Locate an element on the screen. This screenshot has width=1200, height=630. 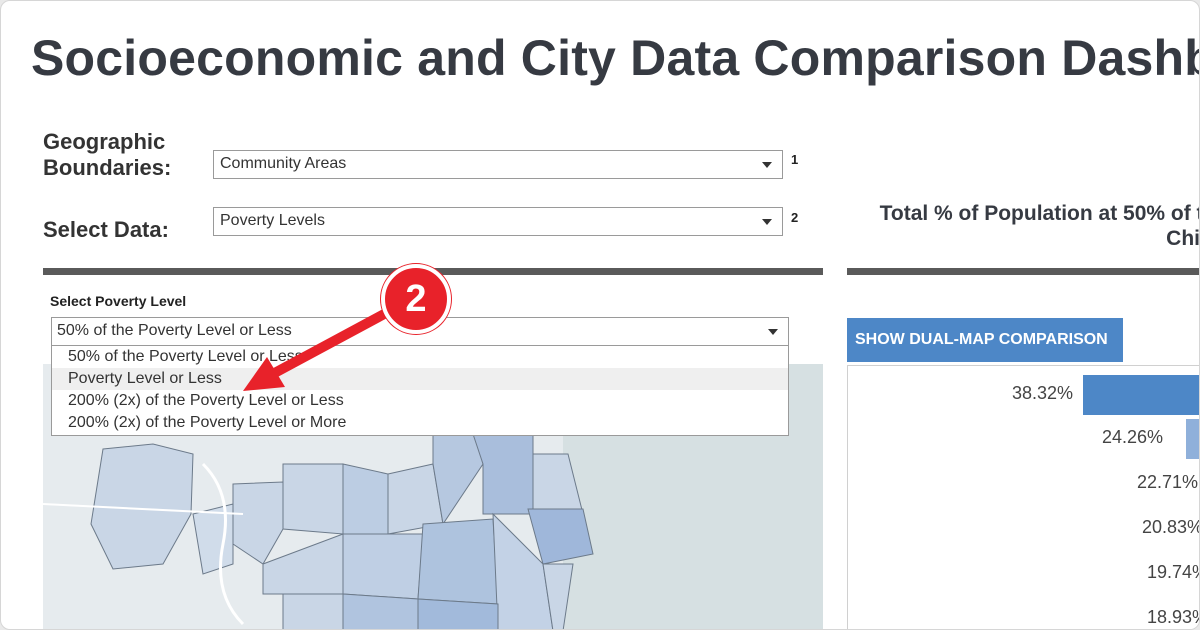
bar-value-label: 20.83% is located at coordinates (1170, 527).